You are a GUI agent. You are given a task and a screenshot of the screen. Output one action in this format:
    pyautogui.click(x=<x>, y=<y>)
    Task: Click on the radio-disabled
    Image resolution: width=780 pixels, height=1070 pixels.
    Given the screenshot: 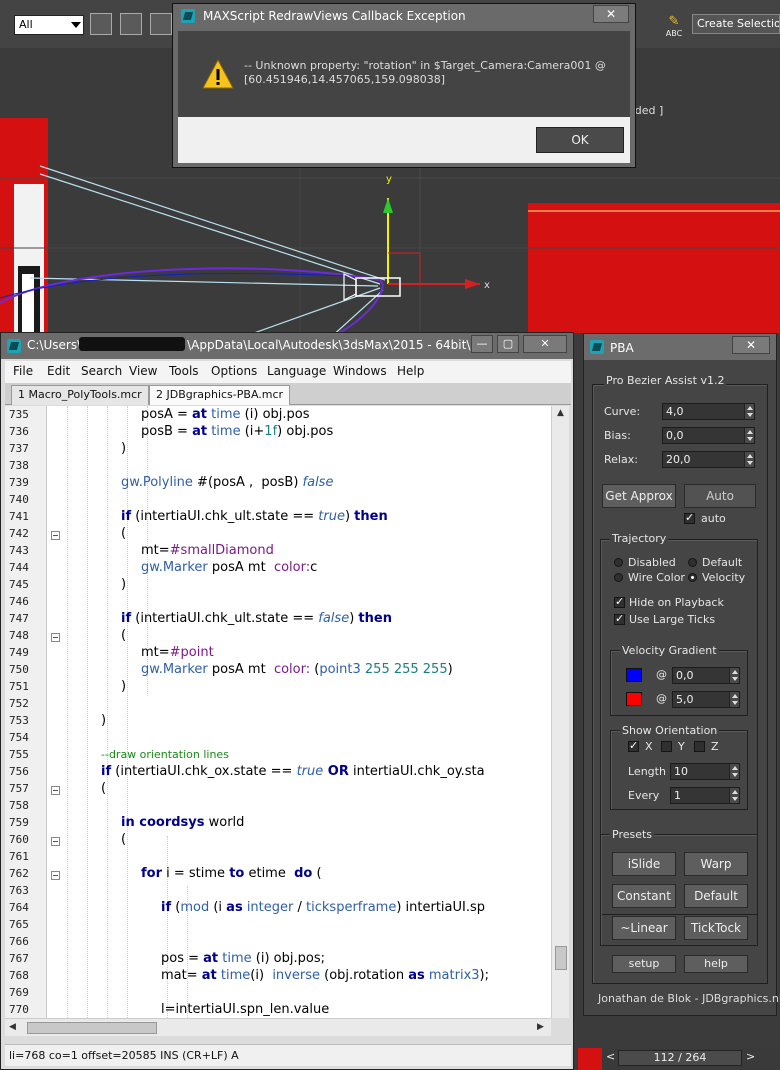 What is the action you would take?
    pyautogui.click(x=618, y=562)
    